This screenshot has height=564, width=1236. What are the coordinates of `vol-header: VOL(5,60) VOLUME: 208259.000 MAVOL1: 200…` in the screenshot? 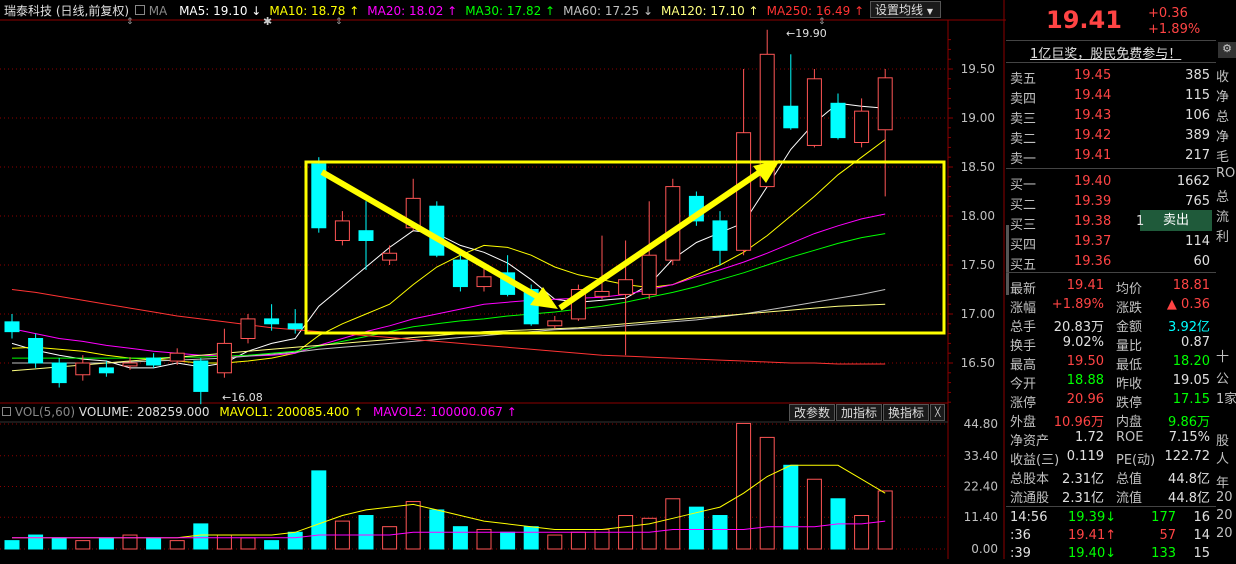 It's located at (259, 412).